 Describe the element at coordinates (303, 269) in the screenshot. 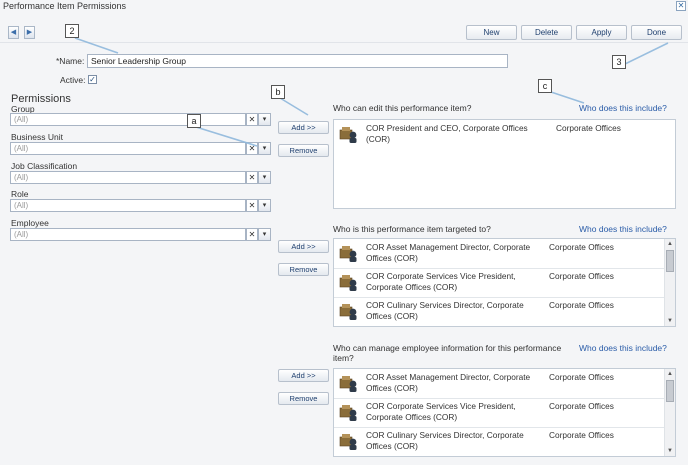

I see `remove-targets-button: Remove` at that location.